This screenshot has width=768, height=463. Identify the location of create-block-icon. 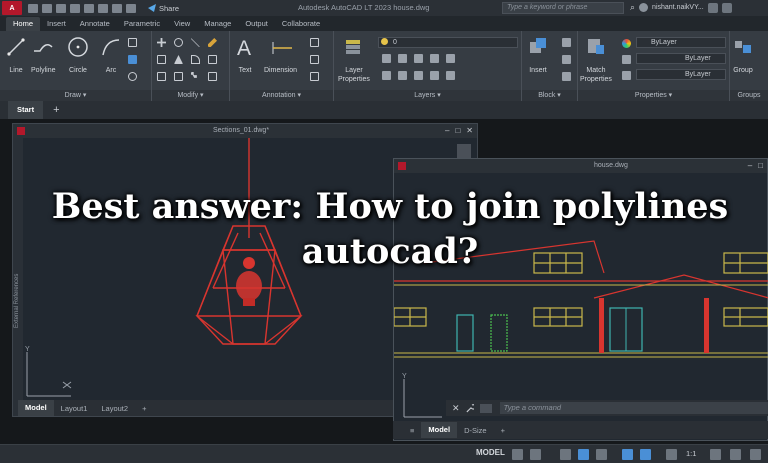
(566, 42).